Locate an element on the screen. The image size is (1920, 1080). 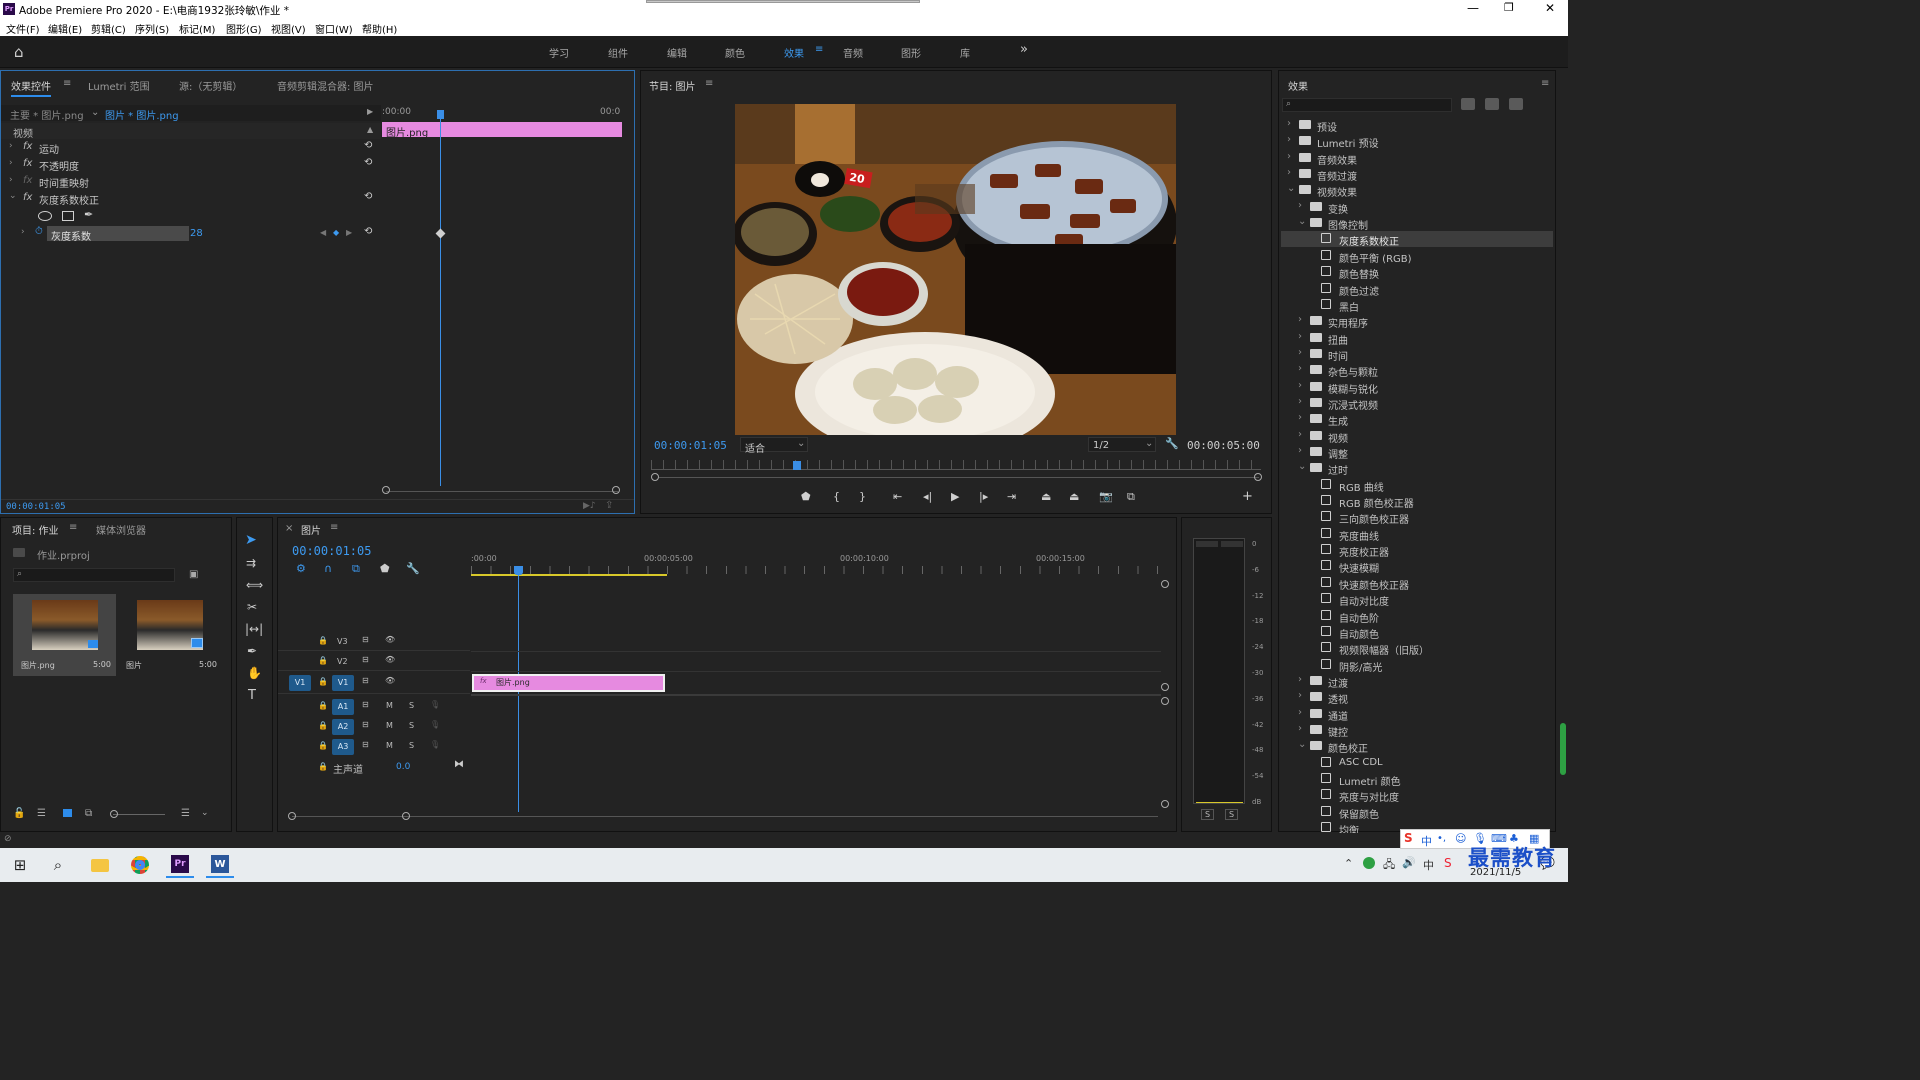
workspace-color: 颜色 is located at coordinates (735, 52).